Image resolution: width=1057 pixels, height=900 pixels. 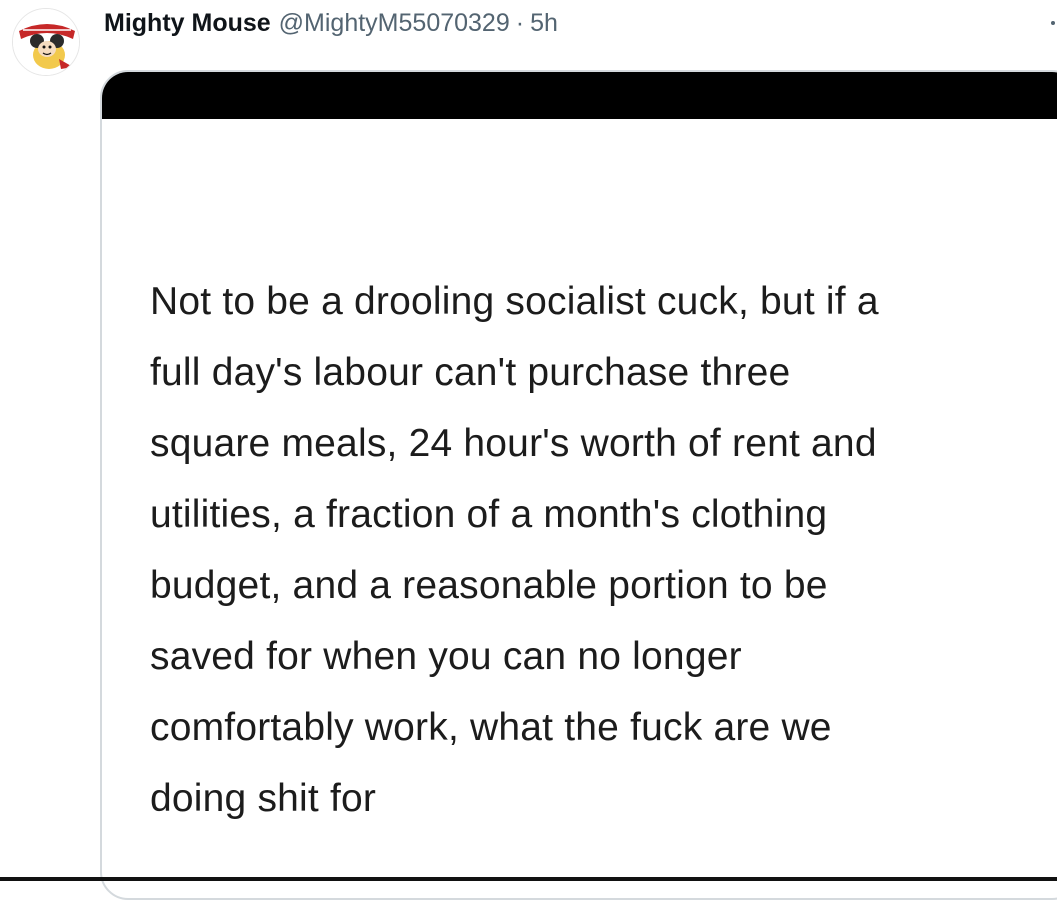 I want to click on mighty-mouse-avatar-icon, so click(x=46, y=42).